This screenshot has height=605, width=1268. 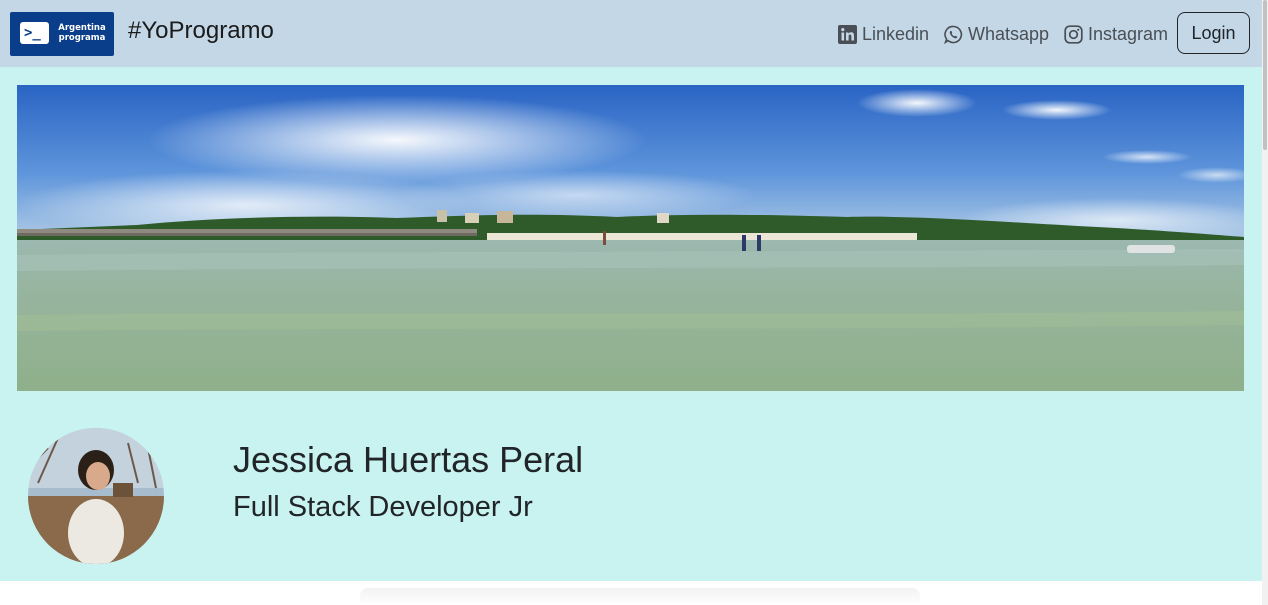 What do you see at coordinates (82, 38) in the screenshot?
I see `logo-line-2: programa` at bounding box center [82, 38].